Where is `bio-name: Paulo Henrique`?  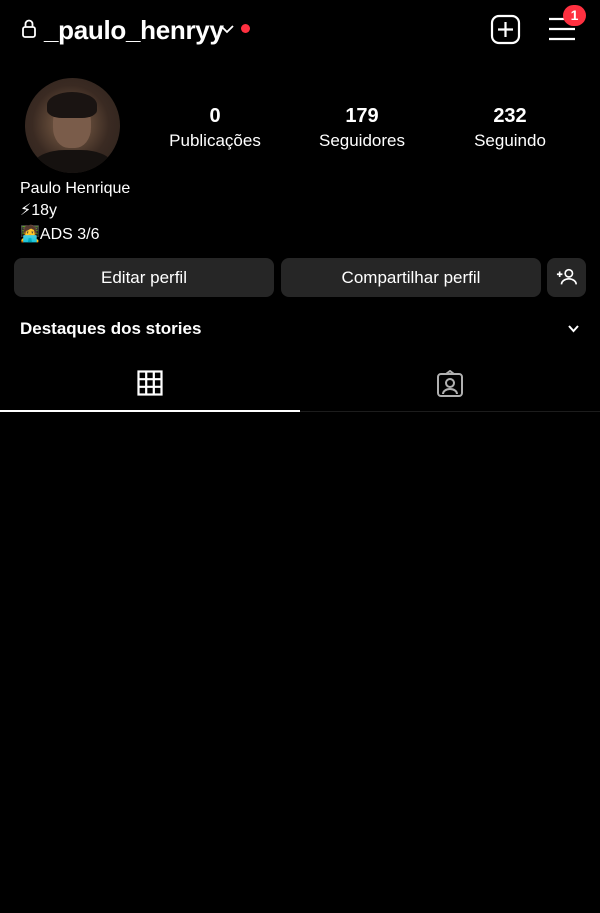
bio-name: Paulo Henrique is located at coordinates (75, 188).